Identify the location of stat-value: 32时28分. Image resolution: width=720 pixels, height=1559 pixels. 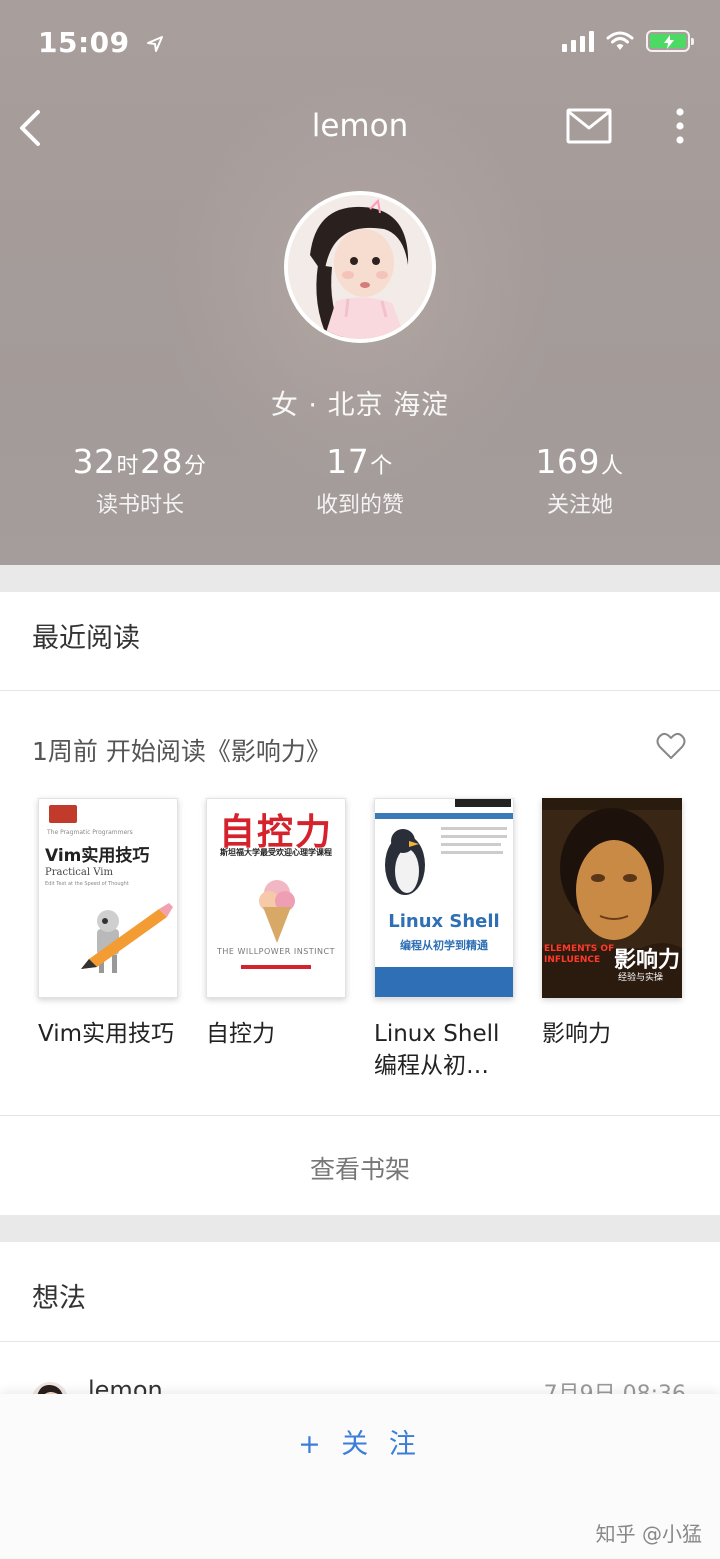
(139, 461).